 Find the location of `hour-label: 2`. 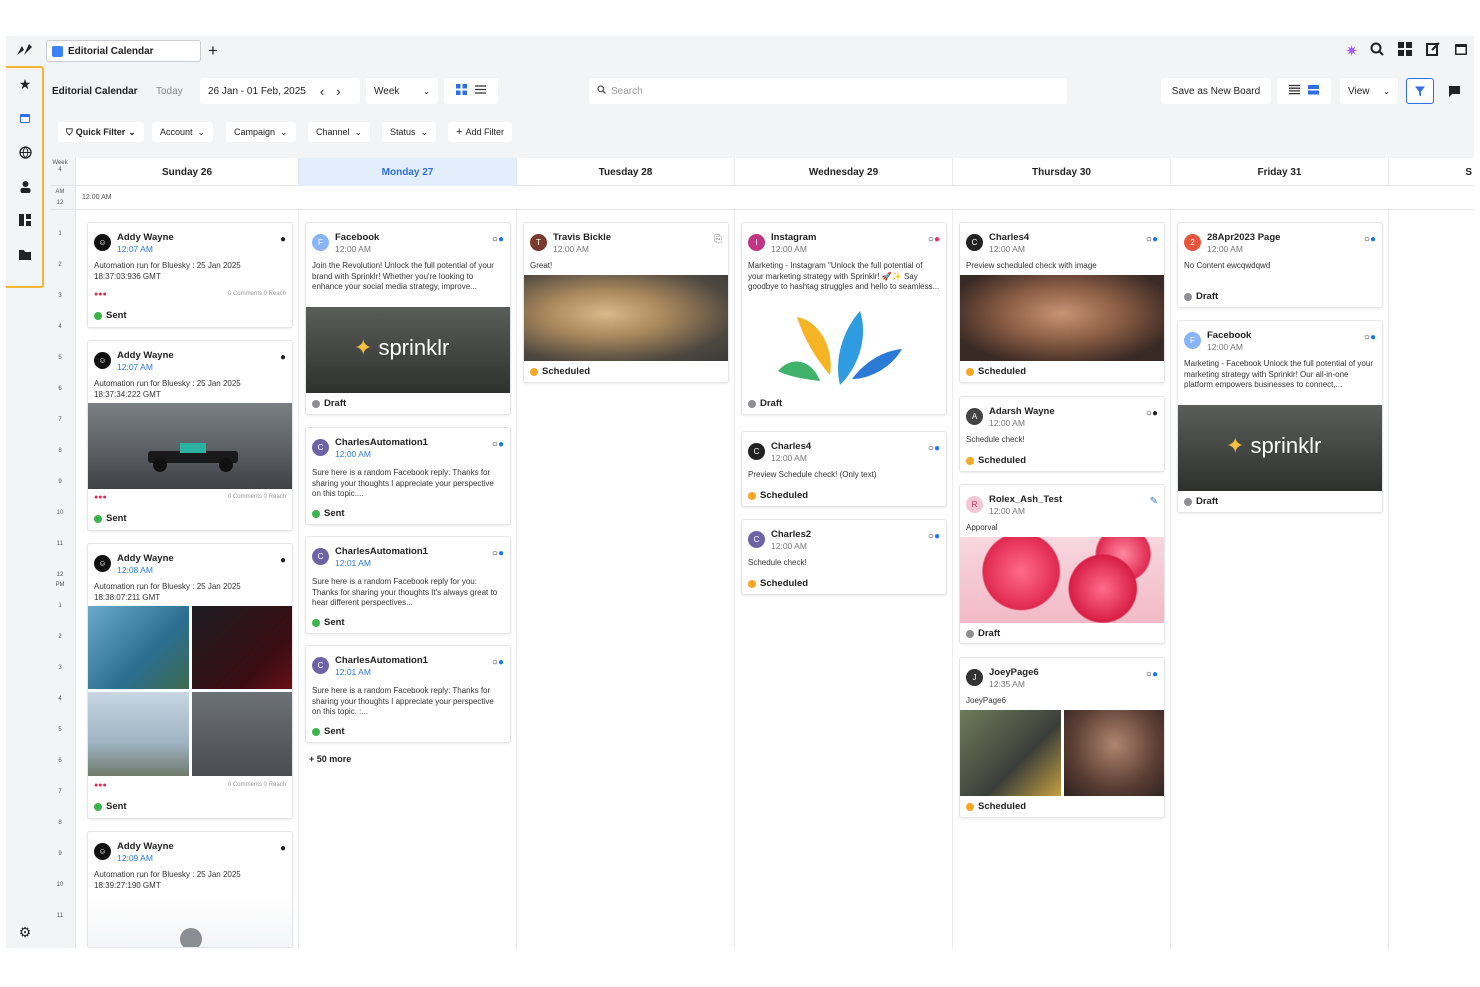

hour-label: 2 is located at coordinates (60, 637).